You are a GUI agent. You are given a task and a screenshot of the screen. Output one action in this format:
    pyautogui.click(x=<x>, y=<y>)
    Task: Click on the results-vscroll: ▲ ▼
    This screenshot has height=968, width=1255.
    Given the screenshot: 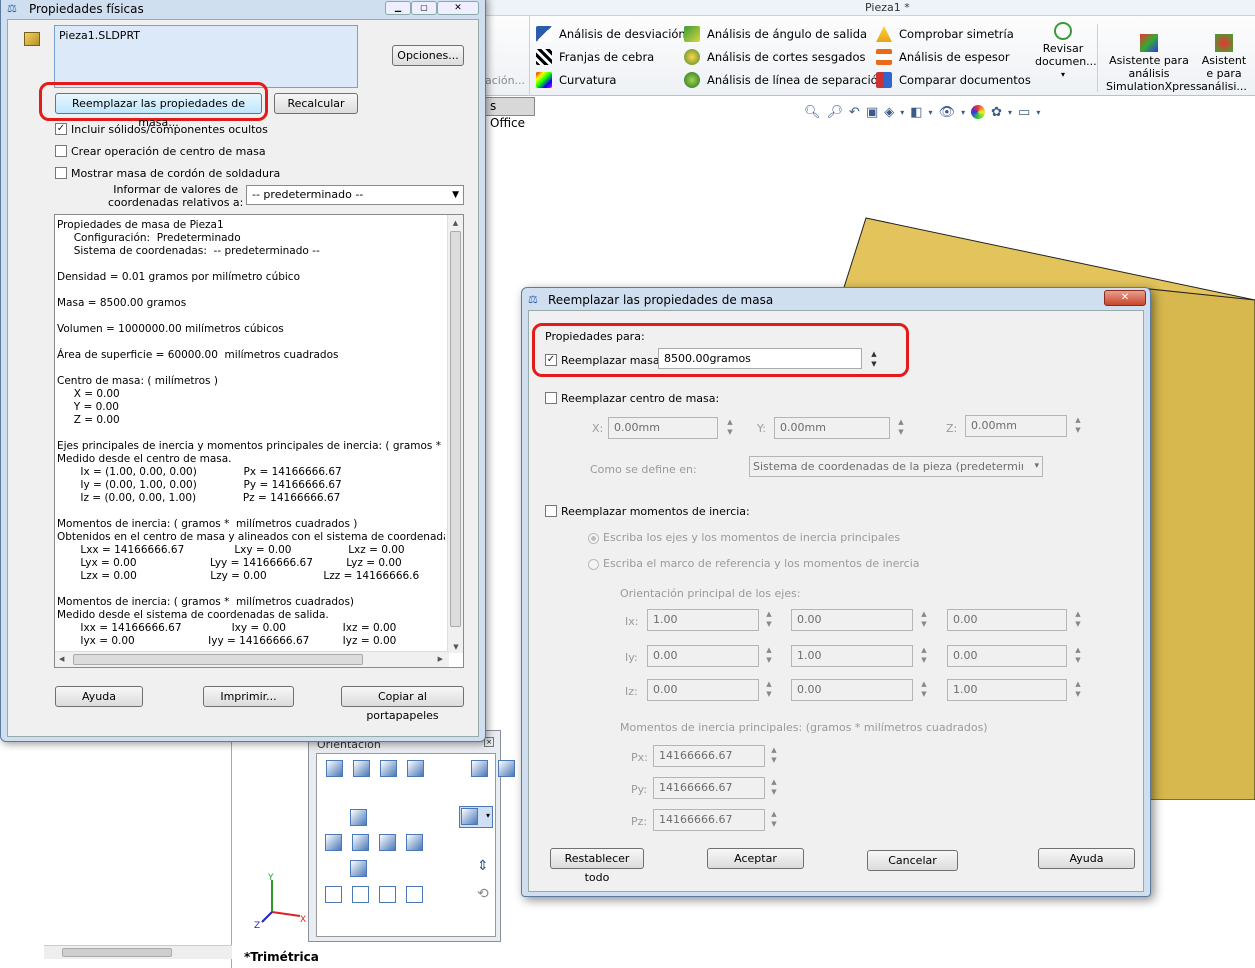 What is the action you would take?
    pyautogui.click(x=455, y=434)
    